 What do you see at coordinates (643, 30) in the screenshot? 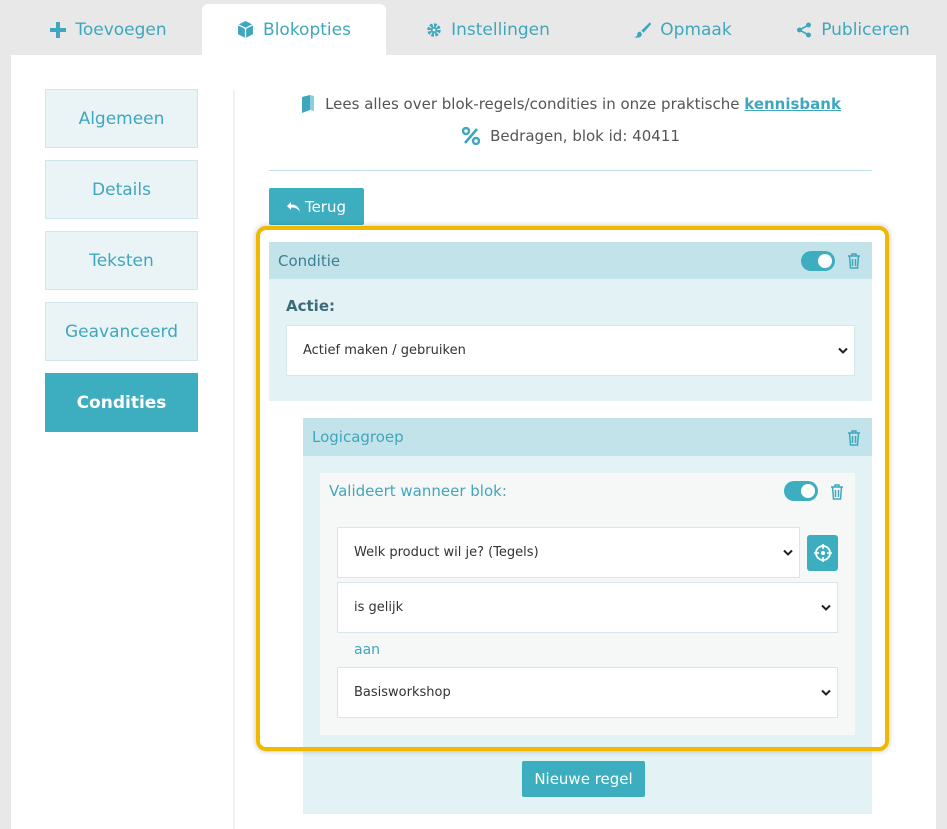
I see `brush-icon` at bounding box center [643, 30].